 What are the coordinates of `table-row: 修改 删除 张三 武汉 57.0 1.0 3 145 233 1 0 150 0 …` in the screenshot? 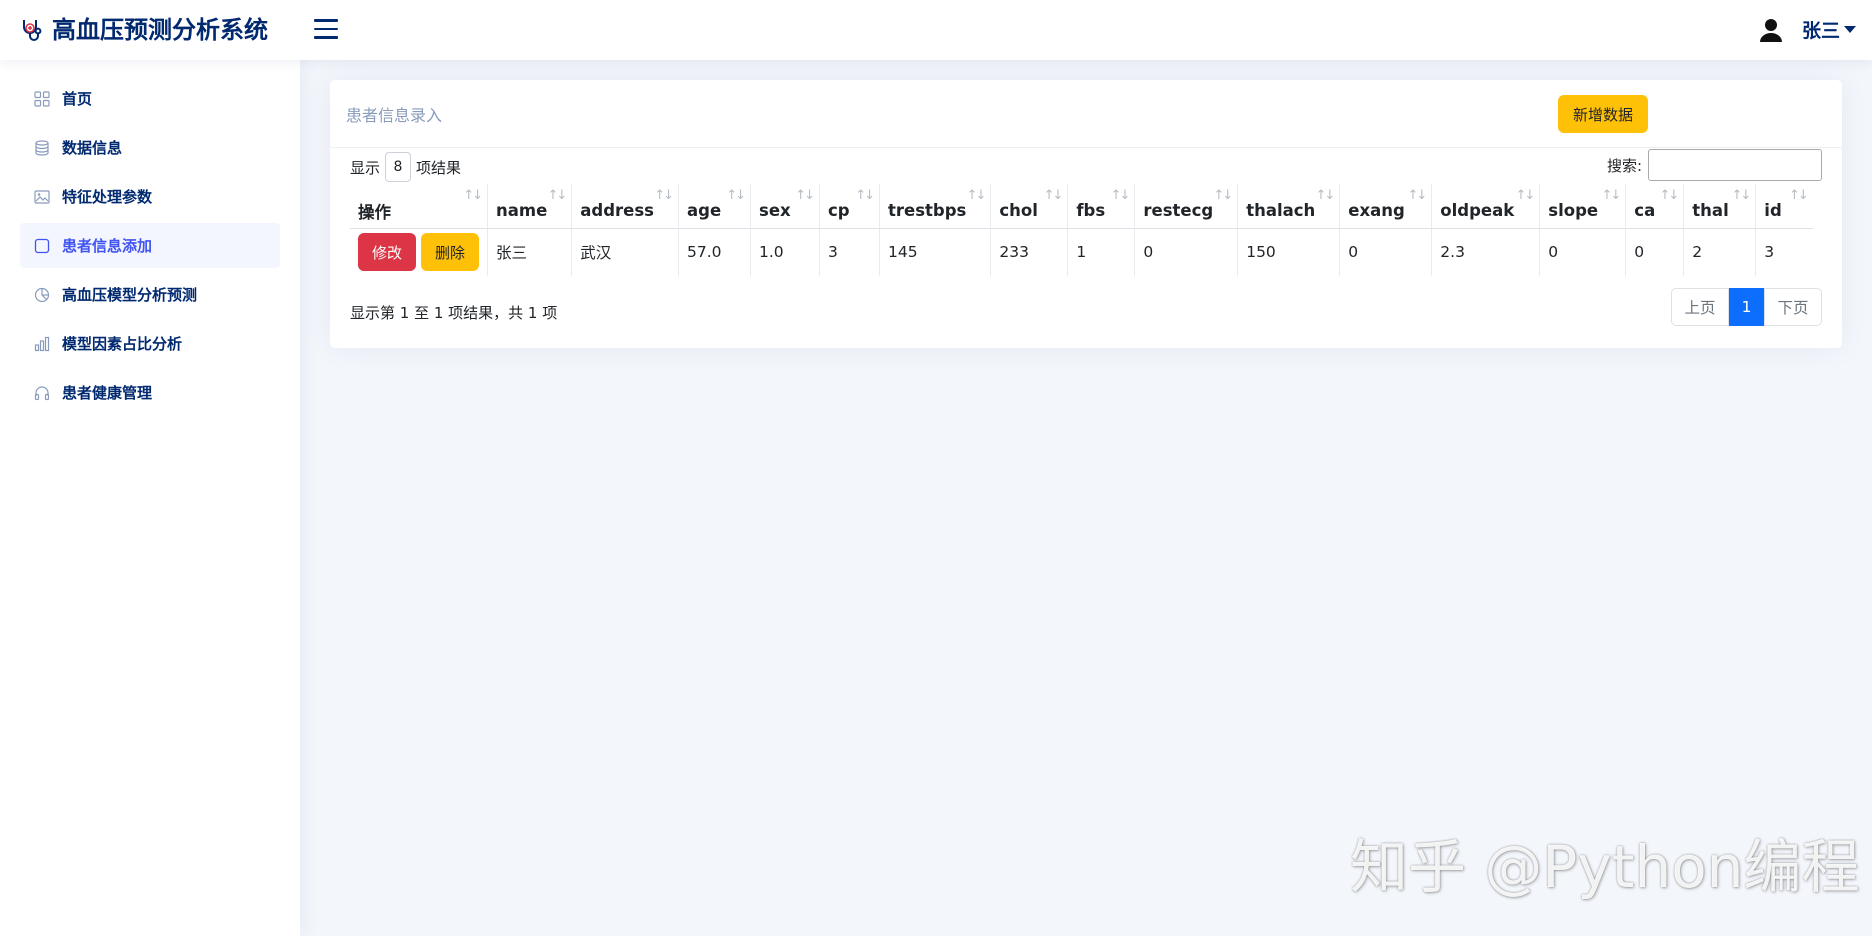 It's located at (1081, 252).